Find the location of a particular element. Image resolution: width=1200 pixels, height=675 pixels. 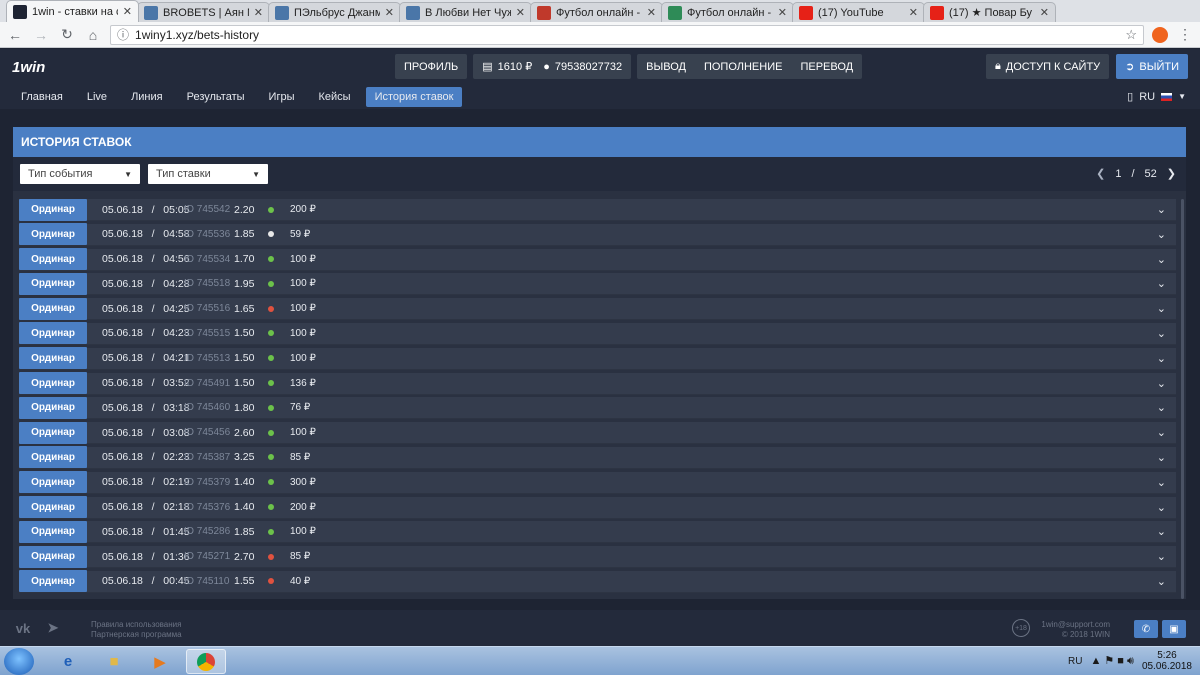

nav-item: Live is located at coordinates (97, 97).